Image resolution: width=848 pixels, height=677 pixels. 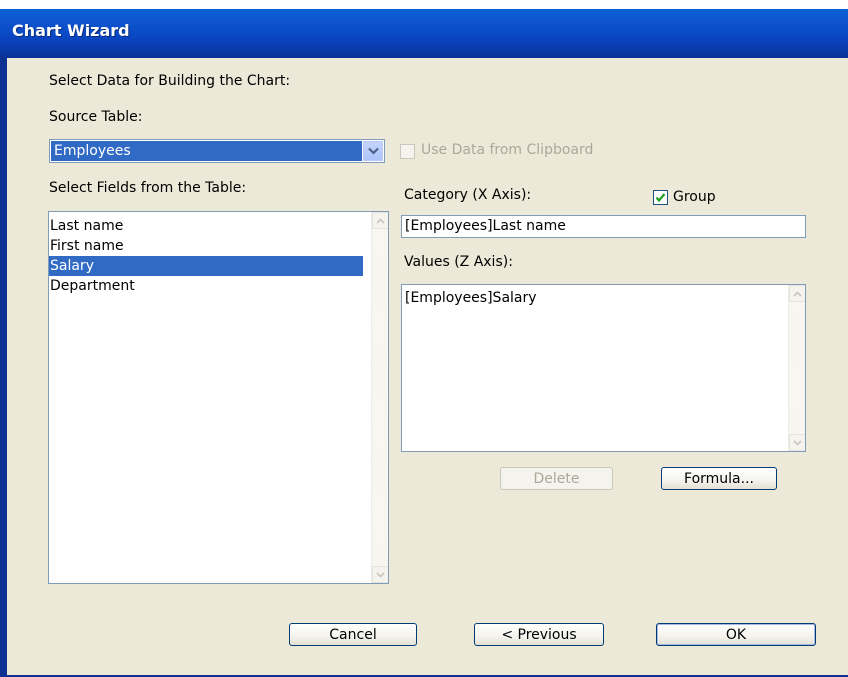 I want to click on values-label: Values (Z Axis):, so click(x=458, y=262).